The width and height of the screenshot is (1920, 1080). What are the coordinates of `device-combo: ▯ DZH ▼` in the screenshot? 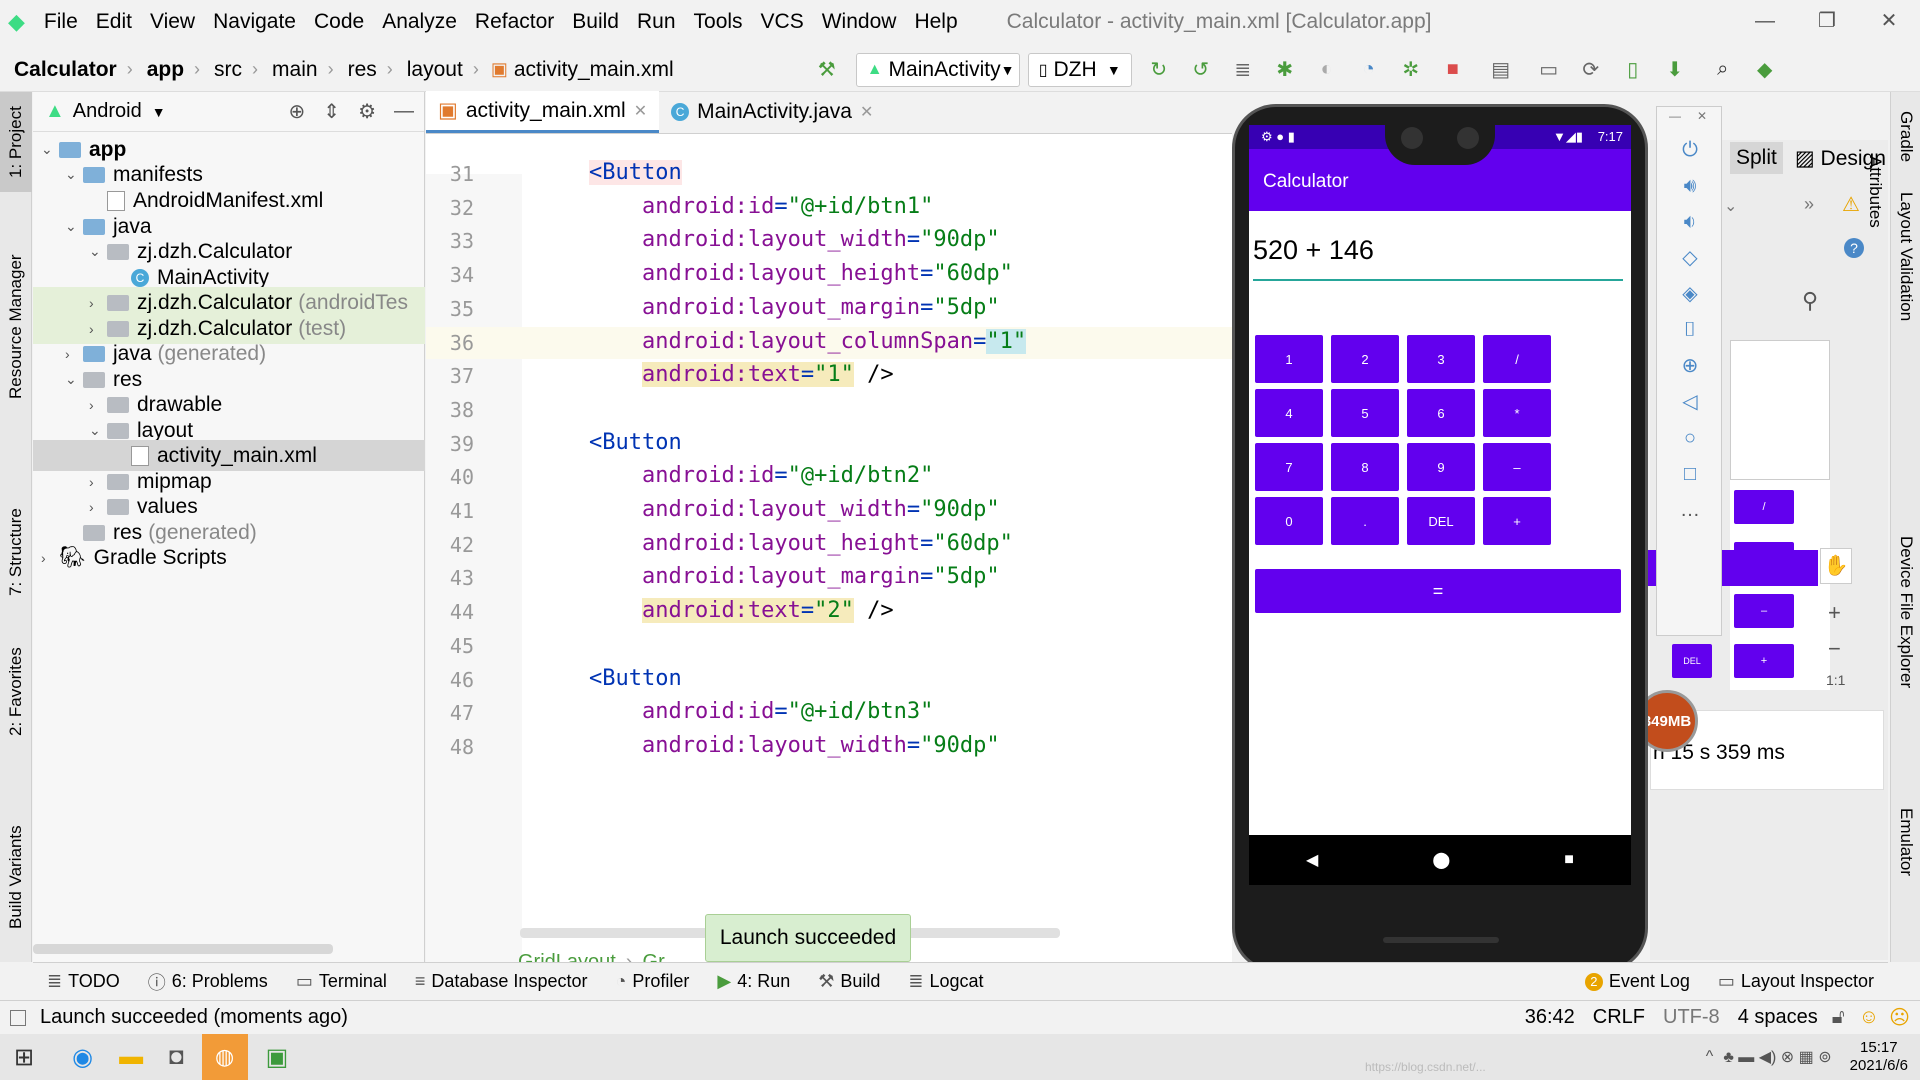 It's located at (1079, 69).